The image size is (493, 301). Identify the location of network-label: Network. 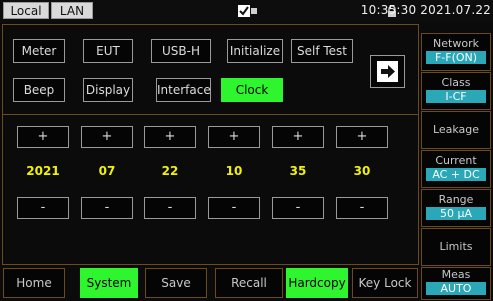
(456, 43).